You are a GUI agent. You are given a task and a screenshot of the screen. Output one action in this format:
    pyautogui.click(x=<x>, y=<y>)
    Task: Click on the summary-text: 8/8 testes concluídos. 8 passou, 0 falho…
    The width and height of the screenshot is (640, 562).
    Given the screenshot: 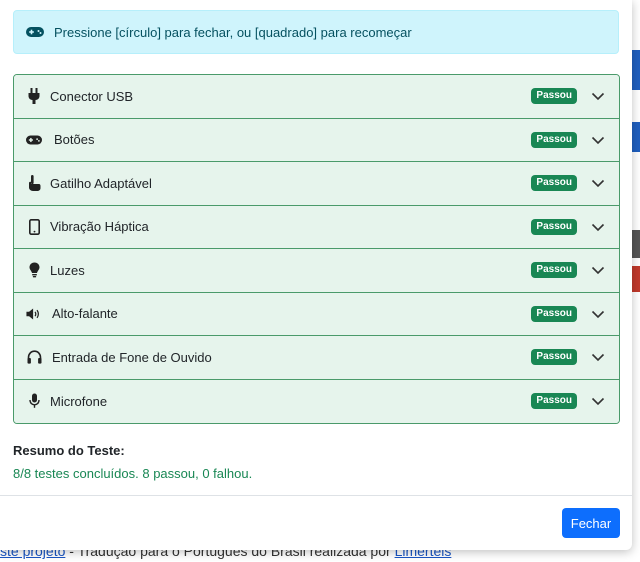 What is the action you would take?
    pyautogui.click(x=133, y=473)
    